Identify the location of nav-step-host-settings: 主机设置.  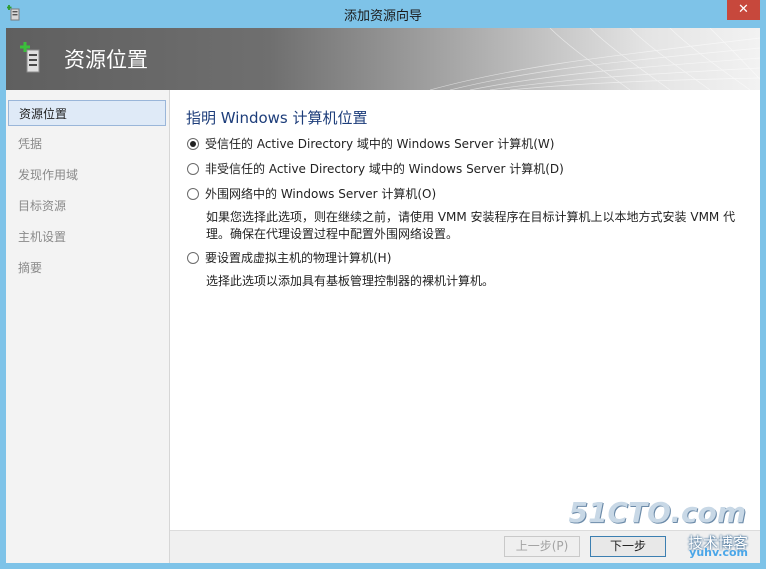
(87, 237).